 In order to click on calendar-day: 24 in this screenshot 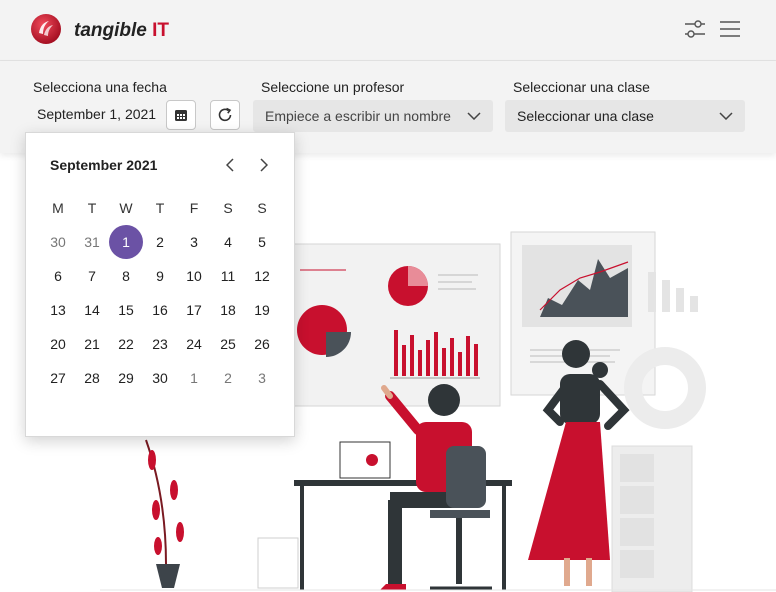, I will do `click(194, 344)`.